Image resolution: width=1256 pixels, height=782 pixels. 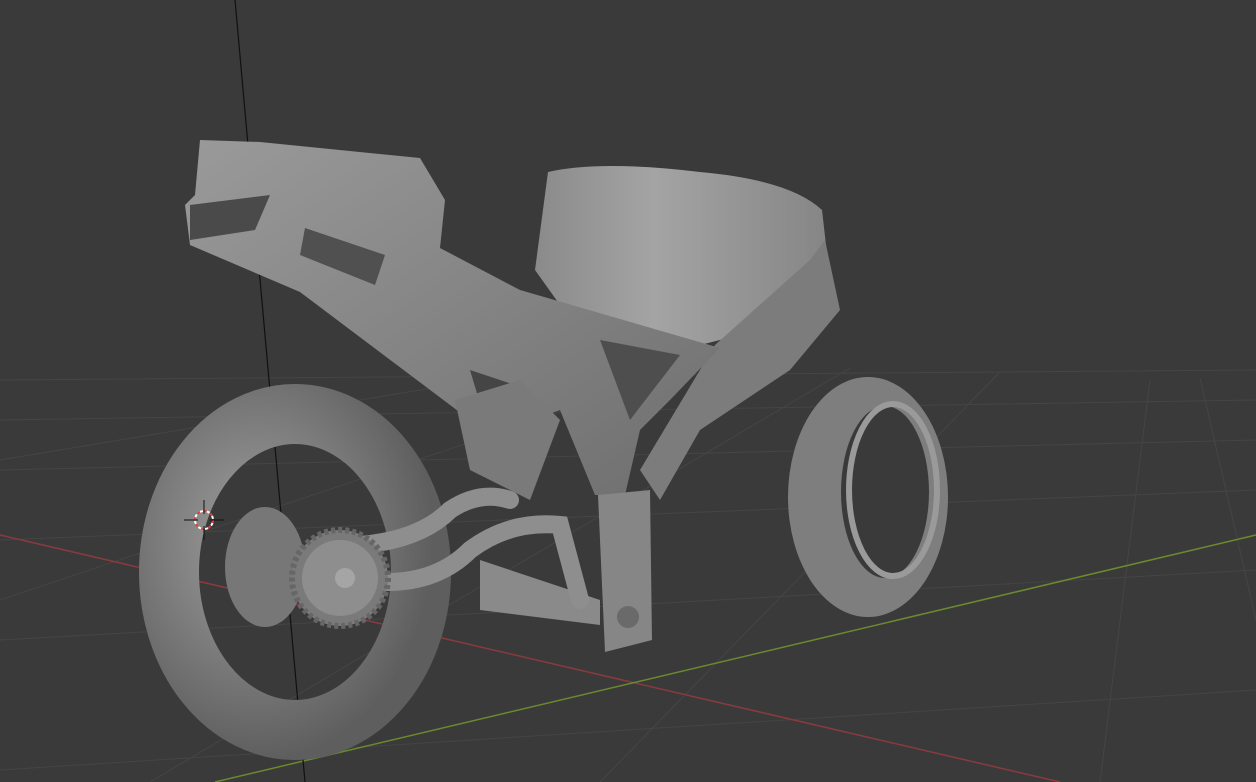 I want to click on sprocket, so click(x=340, y=578).